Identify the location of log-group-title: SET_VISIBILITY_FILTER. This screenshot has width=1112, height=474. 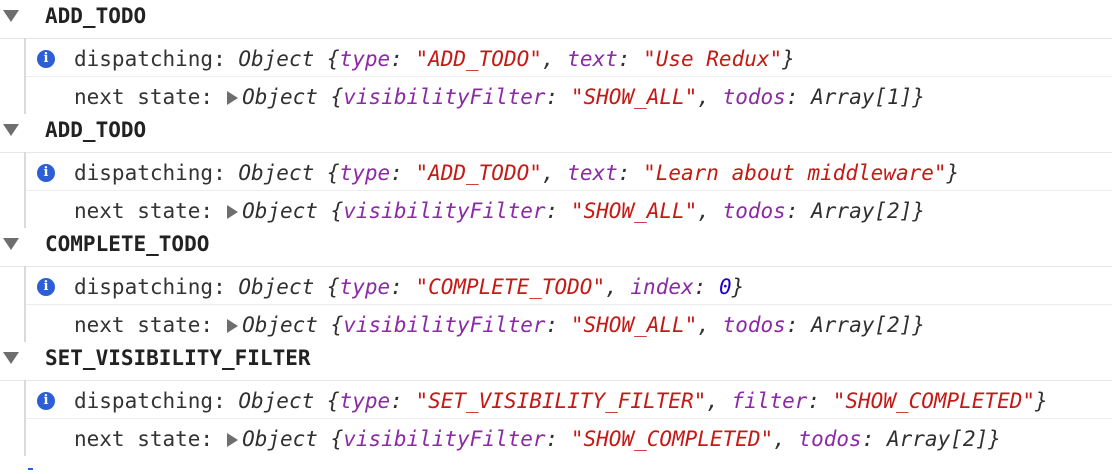
(178, 358).